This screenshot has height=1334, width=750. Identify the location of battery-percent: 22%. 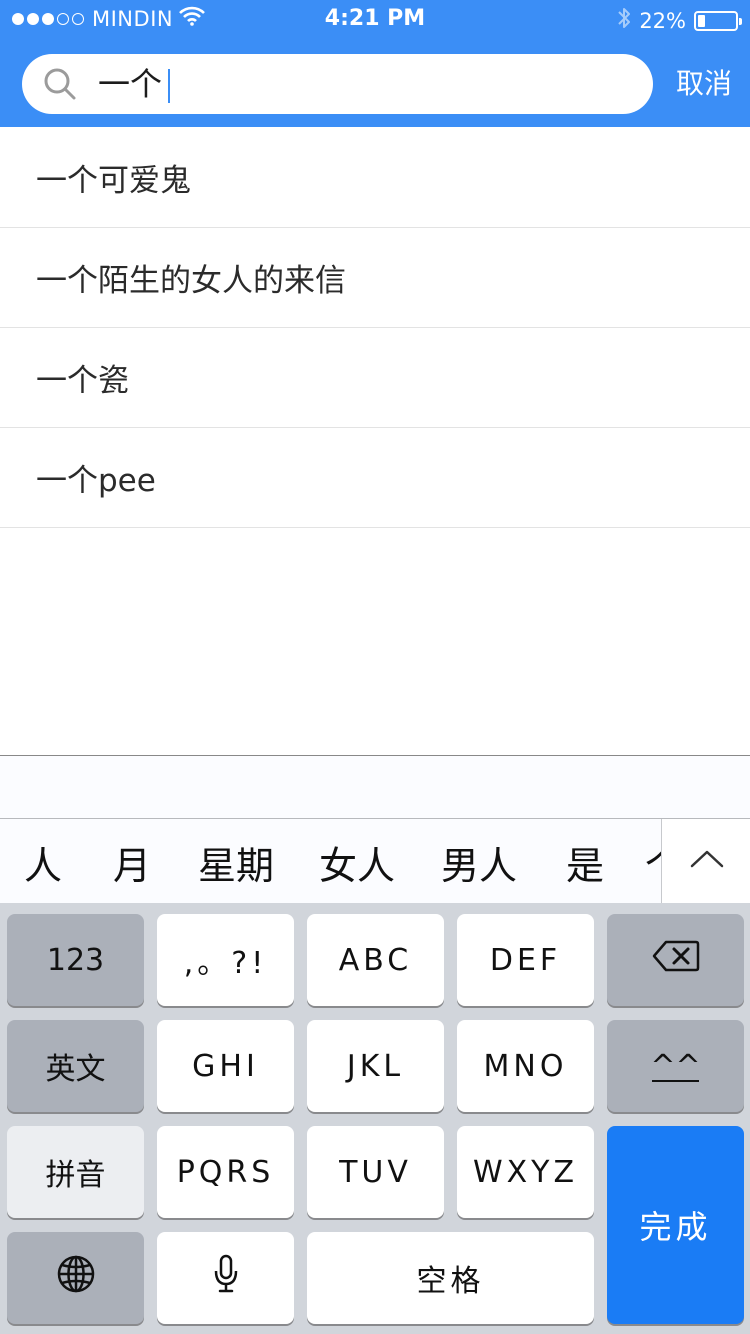
(662, 20).